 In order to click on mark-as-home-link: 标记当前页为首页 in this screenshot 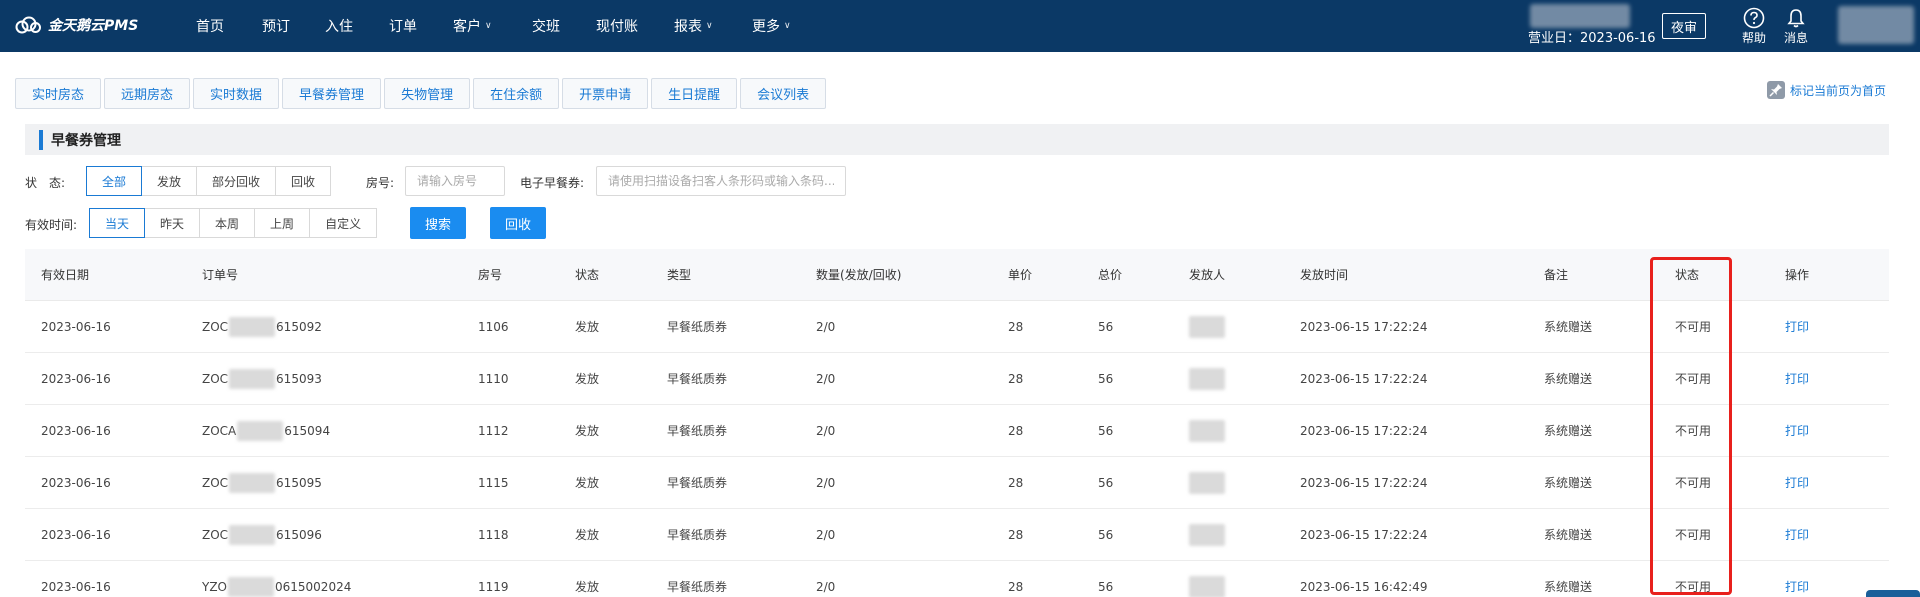, I will do `click(1826, 90)`.